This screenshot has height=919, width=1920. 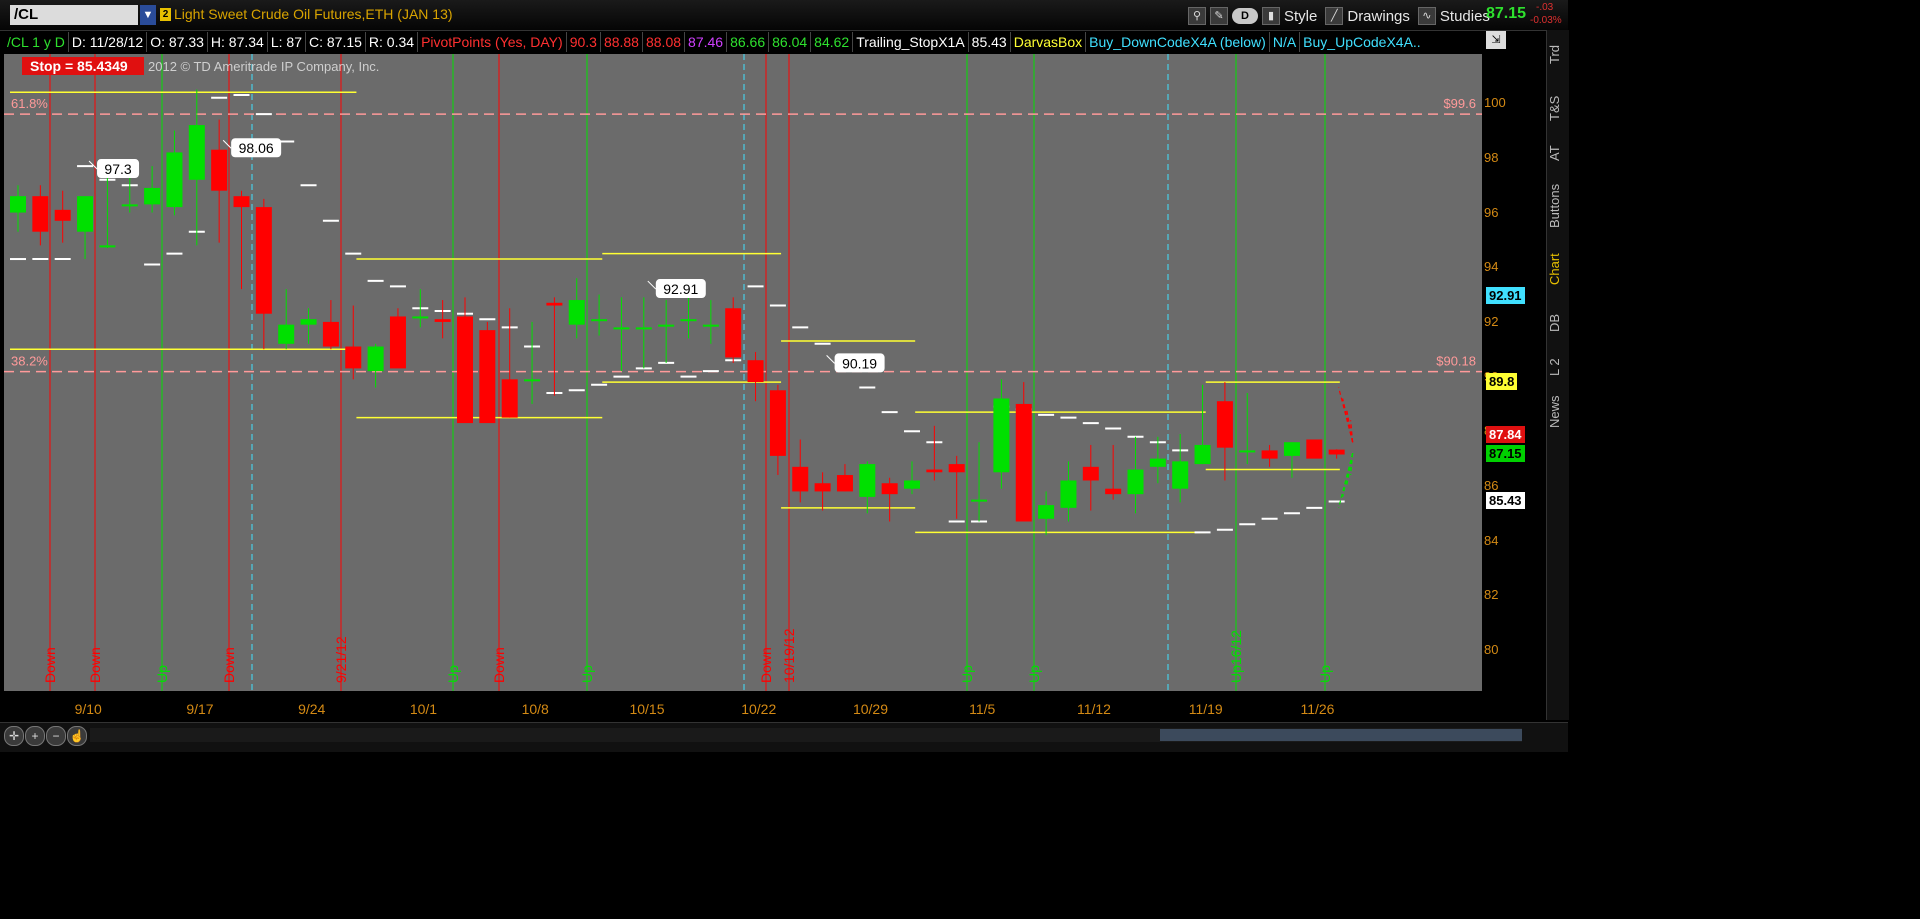 I want to click on pivot-study-label: PivotPoints (Yes, DAY), so click(x=492, y=42).